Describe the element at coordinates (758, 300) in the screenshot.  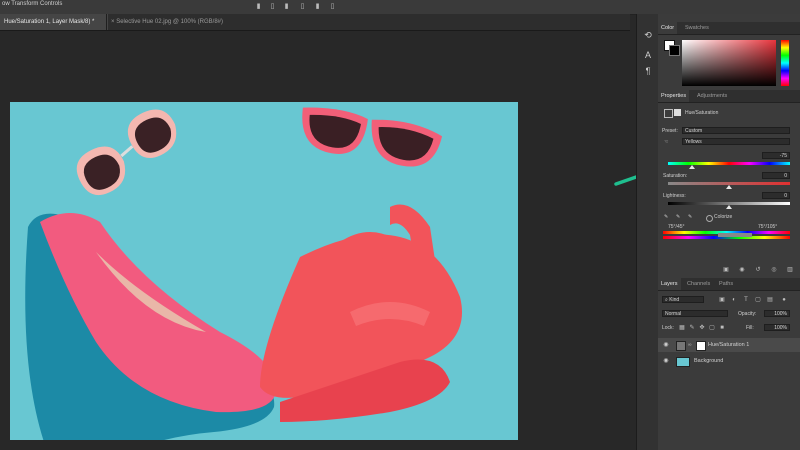
I see `filter-shape-icon: ▢` at that location.